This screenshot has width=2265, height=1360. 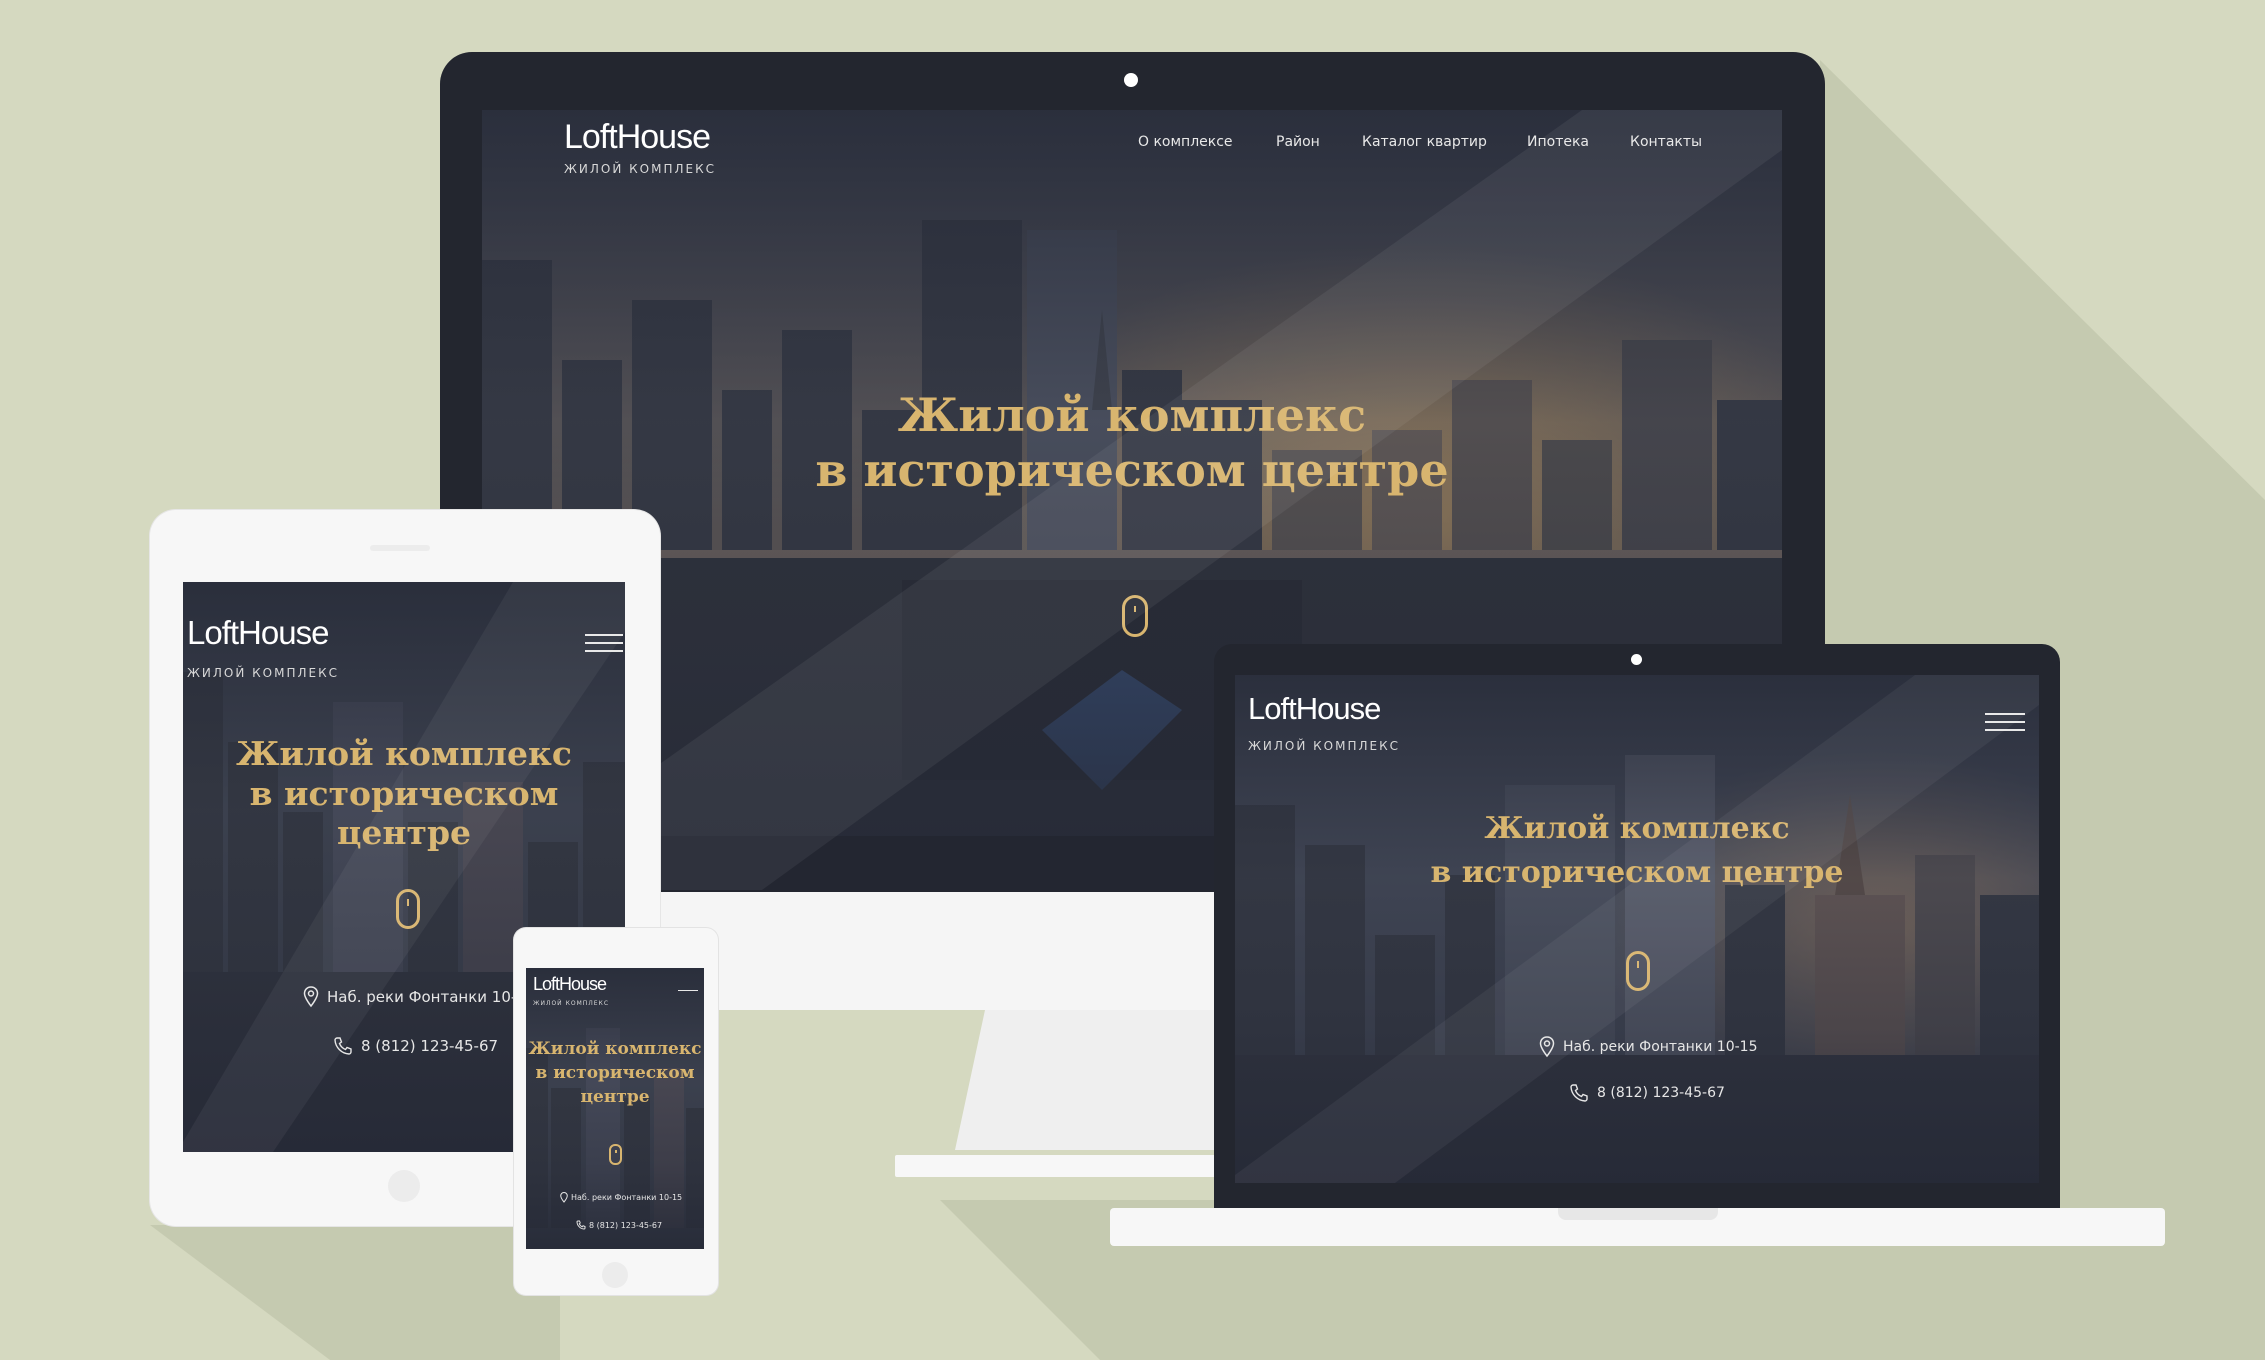 I want to click on hero-title-line-1: Жилой комплекс, so click(x=615, y=1049).